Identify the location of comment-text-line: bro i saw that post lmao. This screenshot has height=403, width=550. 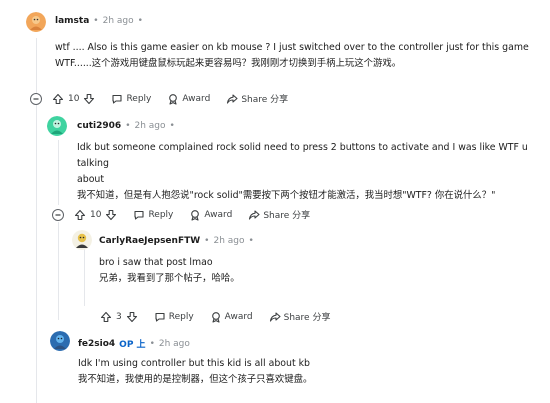
(156, 262).